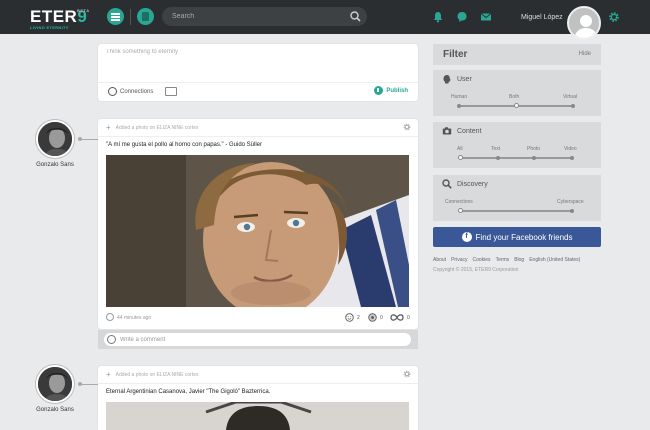 This screenshot has width=650, height=430. What do you see at coordinates (355, 16) in the screenshot?
I see `search-icon` at bounding box center [355, 16].